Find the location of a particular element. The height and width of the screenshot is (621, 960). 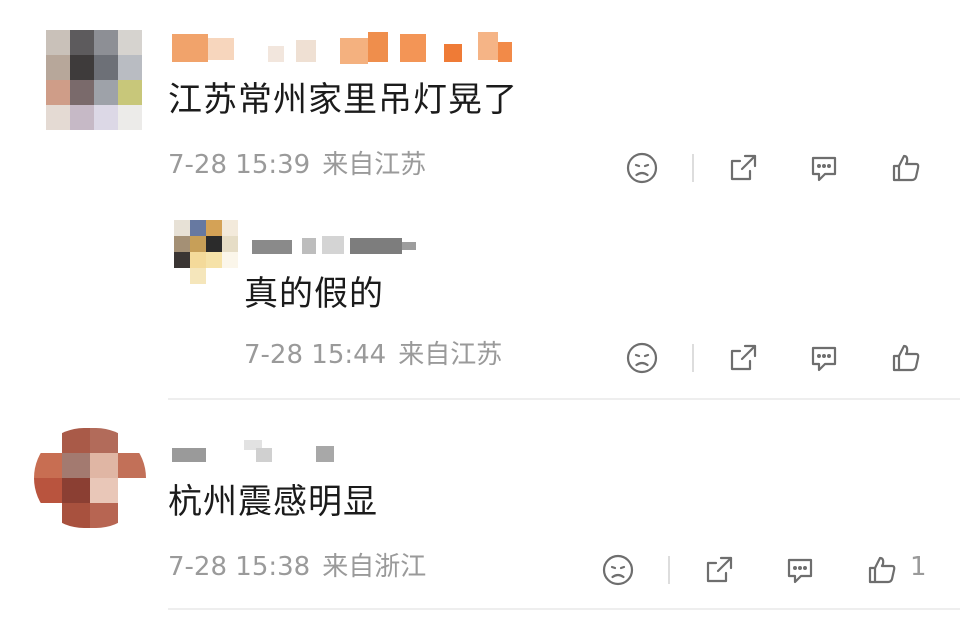

reply-meta: 7-28 15:44 来自江苏 is located at coordinates (373, 355).